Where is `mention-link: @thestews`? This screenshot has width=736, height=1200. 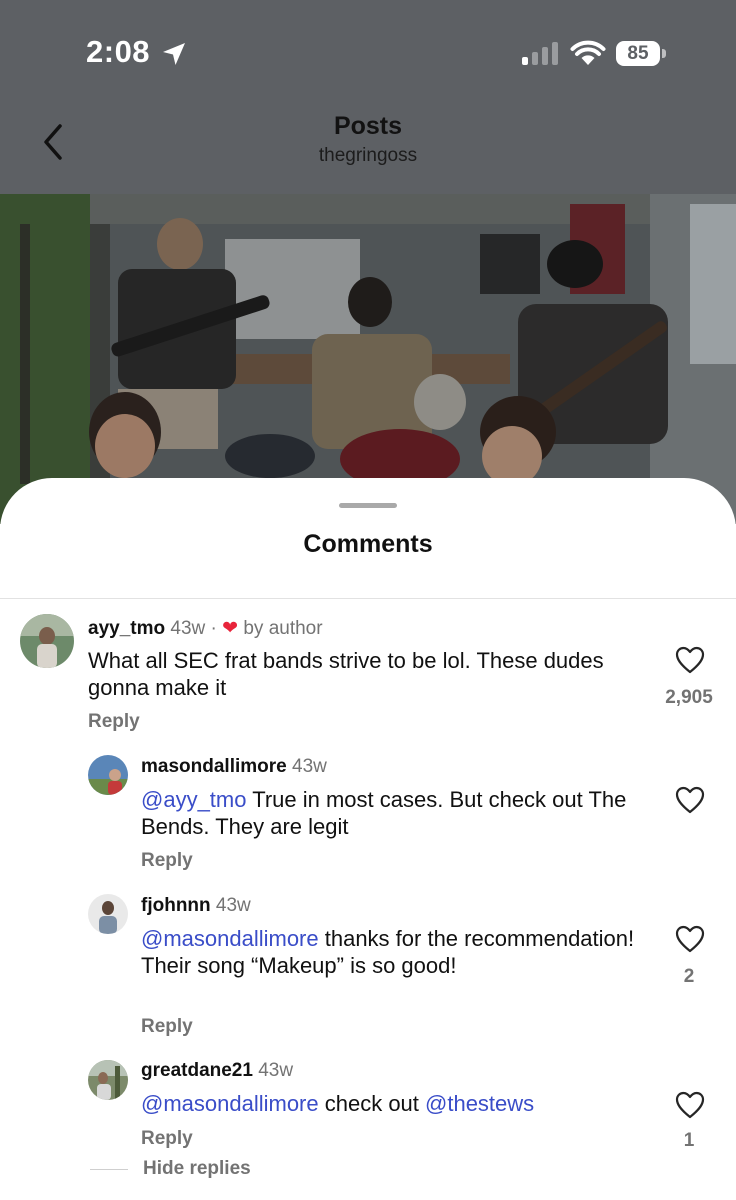 mention-link: @thestews is located at coordinates (479, 1103).